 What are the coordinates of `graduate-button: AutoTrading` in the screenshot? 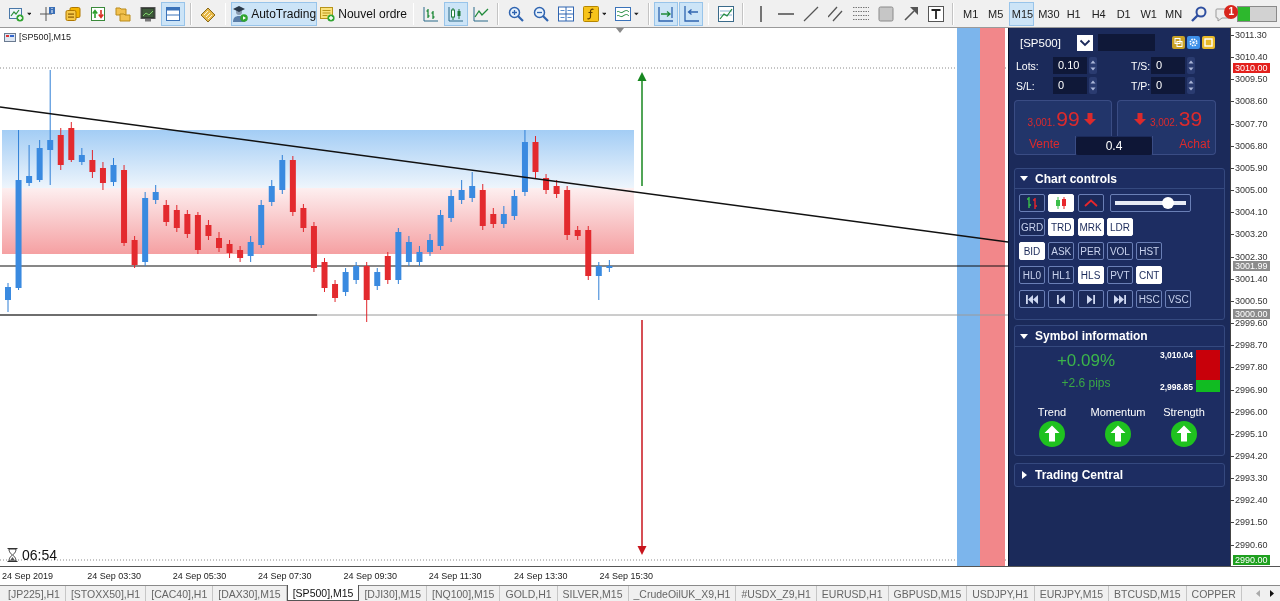 It's located at (274, 13).